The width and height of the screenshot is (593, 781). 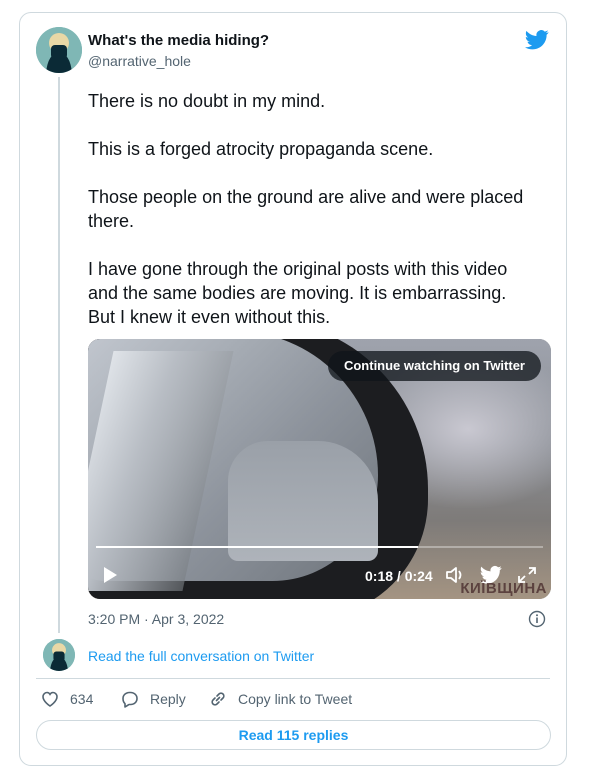 I want to click on author-handle: @narrative_hole, so click(x=139, y=61).